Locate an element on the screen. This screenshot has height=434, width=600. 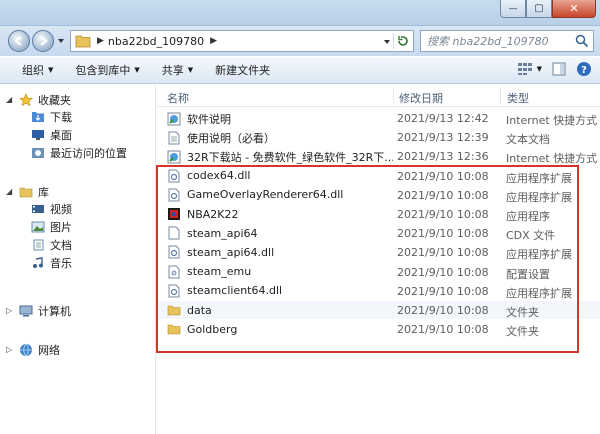
address-history-dropdown-icon is located at coordinates (387, 42).